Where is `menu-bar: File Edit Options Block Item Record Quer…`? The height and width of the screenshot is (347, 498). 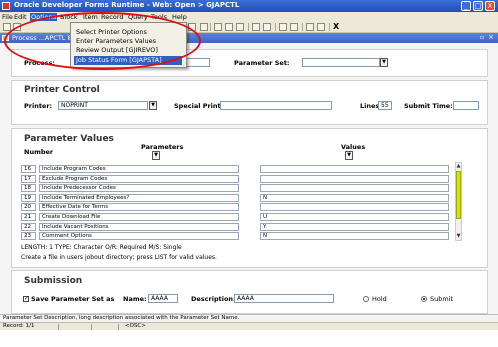
menu-bar: File Edit Options Block Item Record Quer… is located at coordinates (249, 17).